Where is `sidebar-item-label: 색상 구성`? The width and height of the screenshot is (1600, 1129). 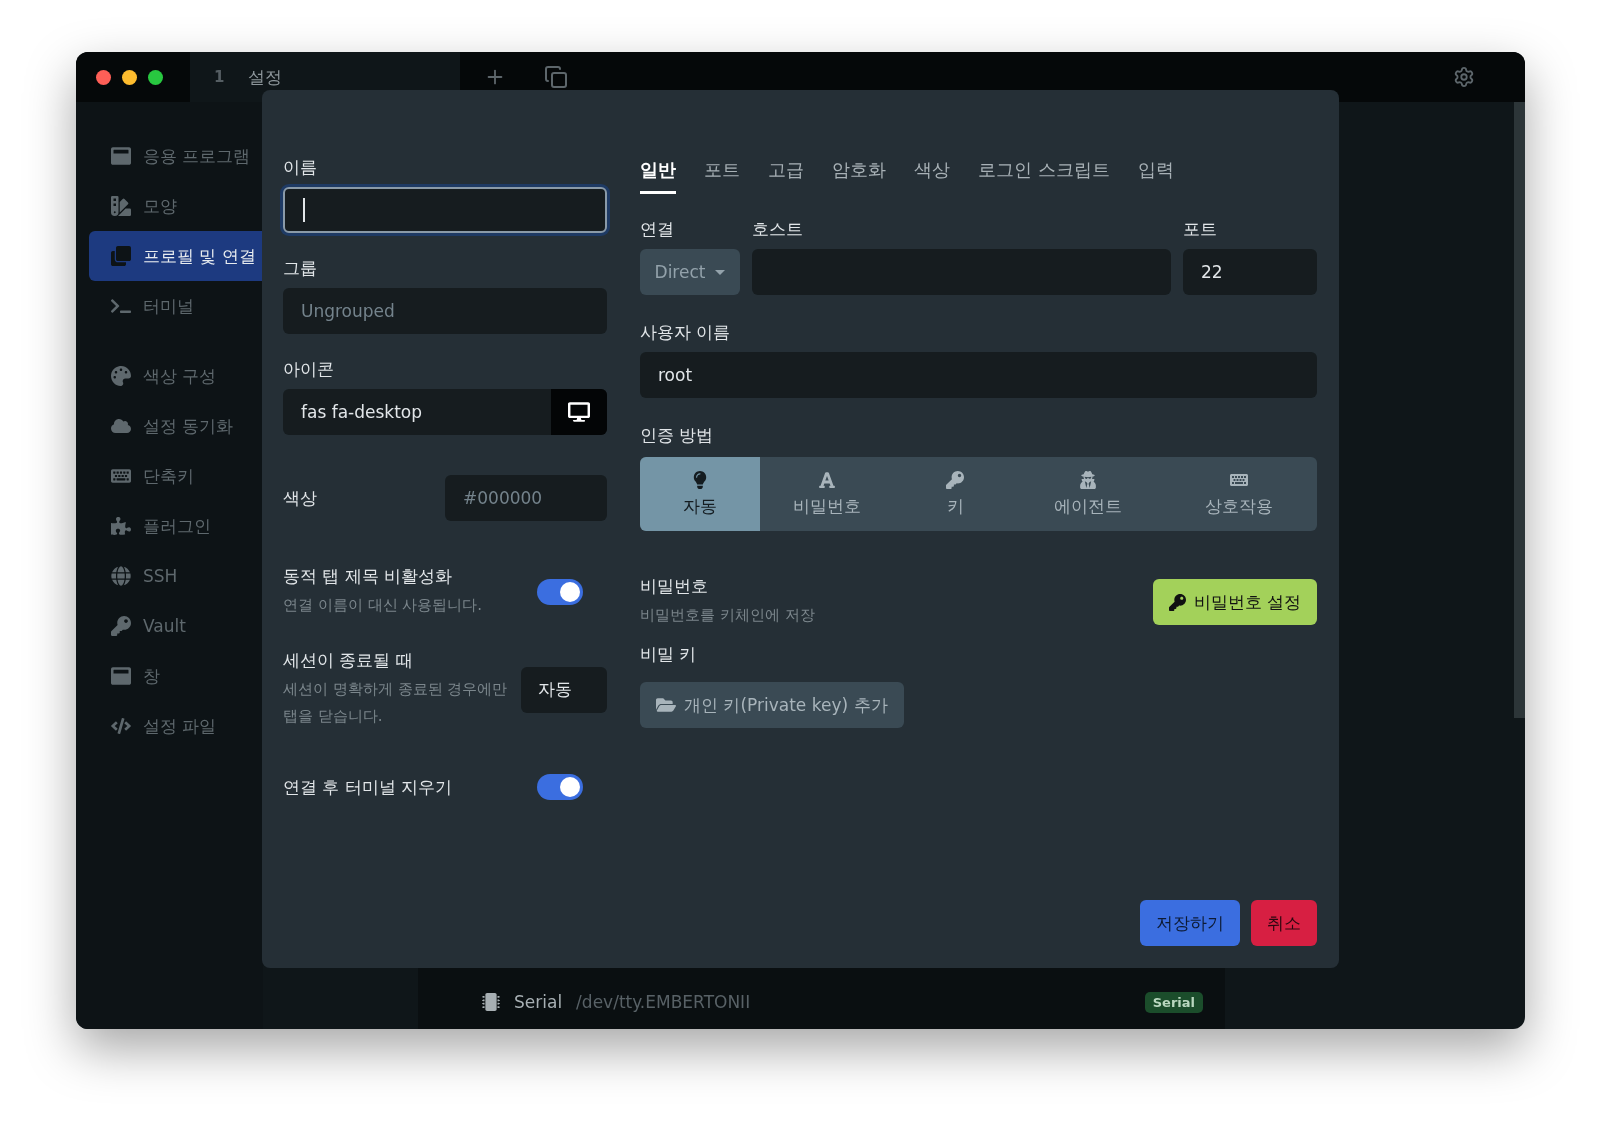 sidebar-item-label: 색상 구성 is located at coordinates (180, 376).